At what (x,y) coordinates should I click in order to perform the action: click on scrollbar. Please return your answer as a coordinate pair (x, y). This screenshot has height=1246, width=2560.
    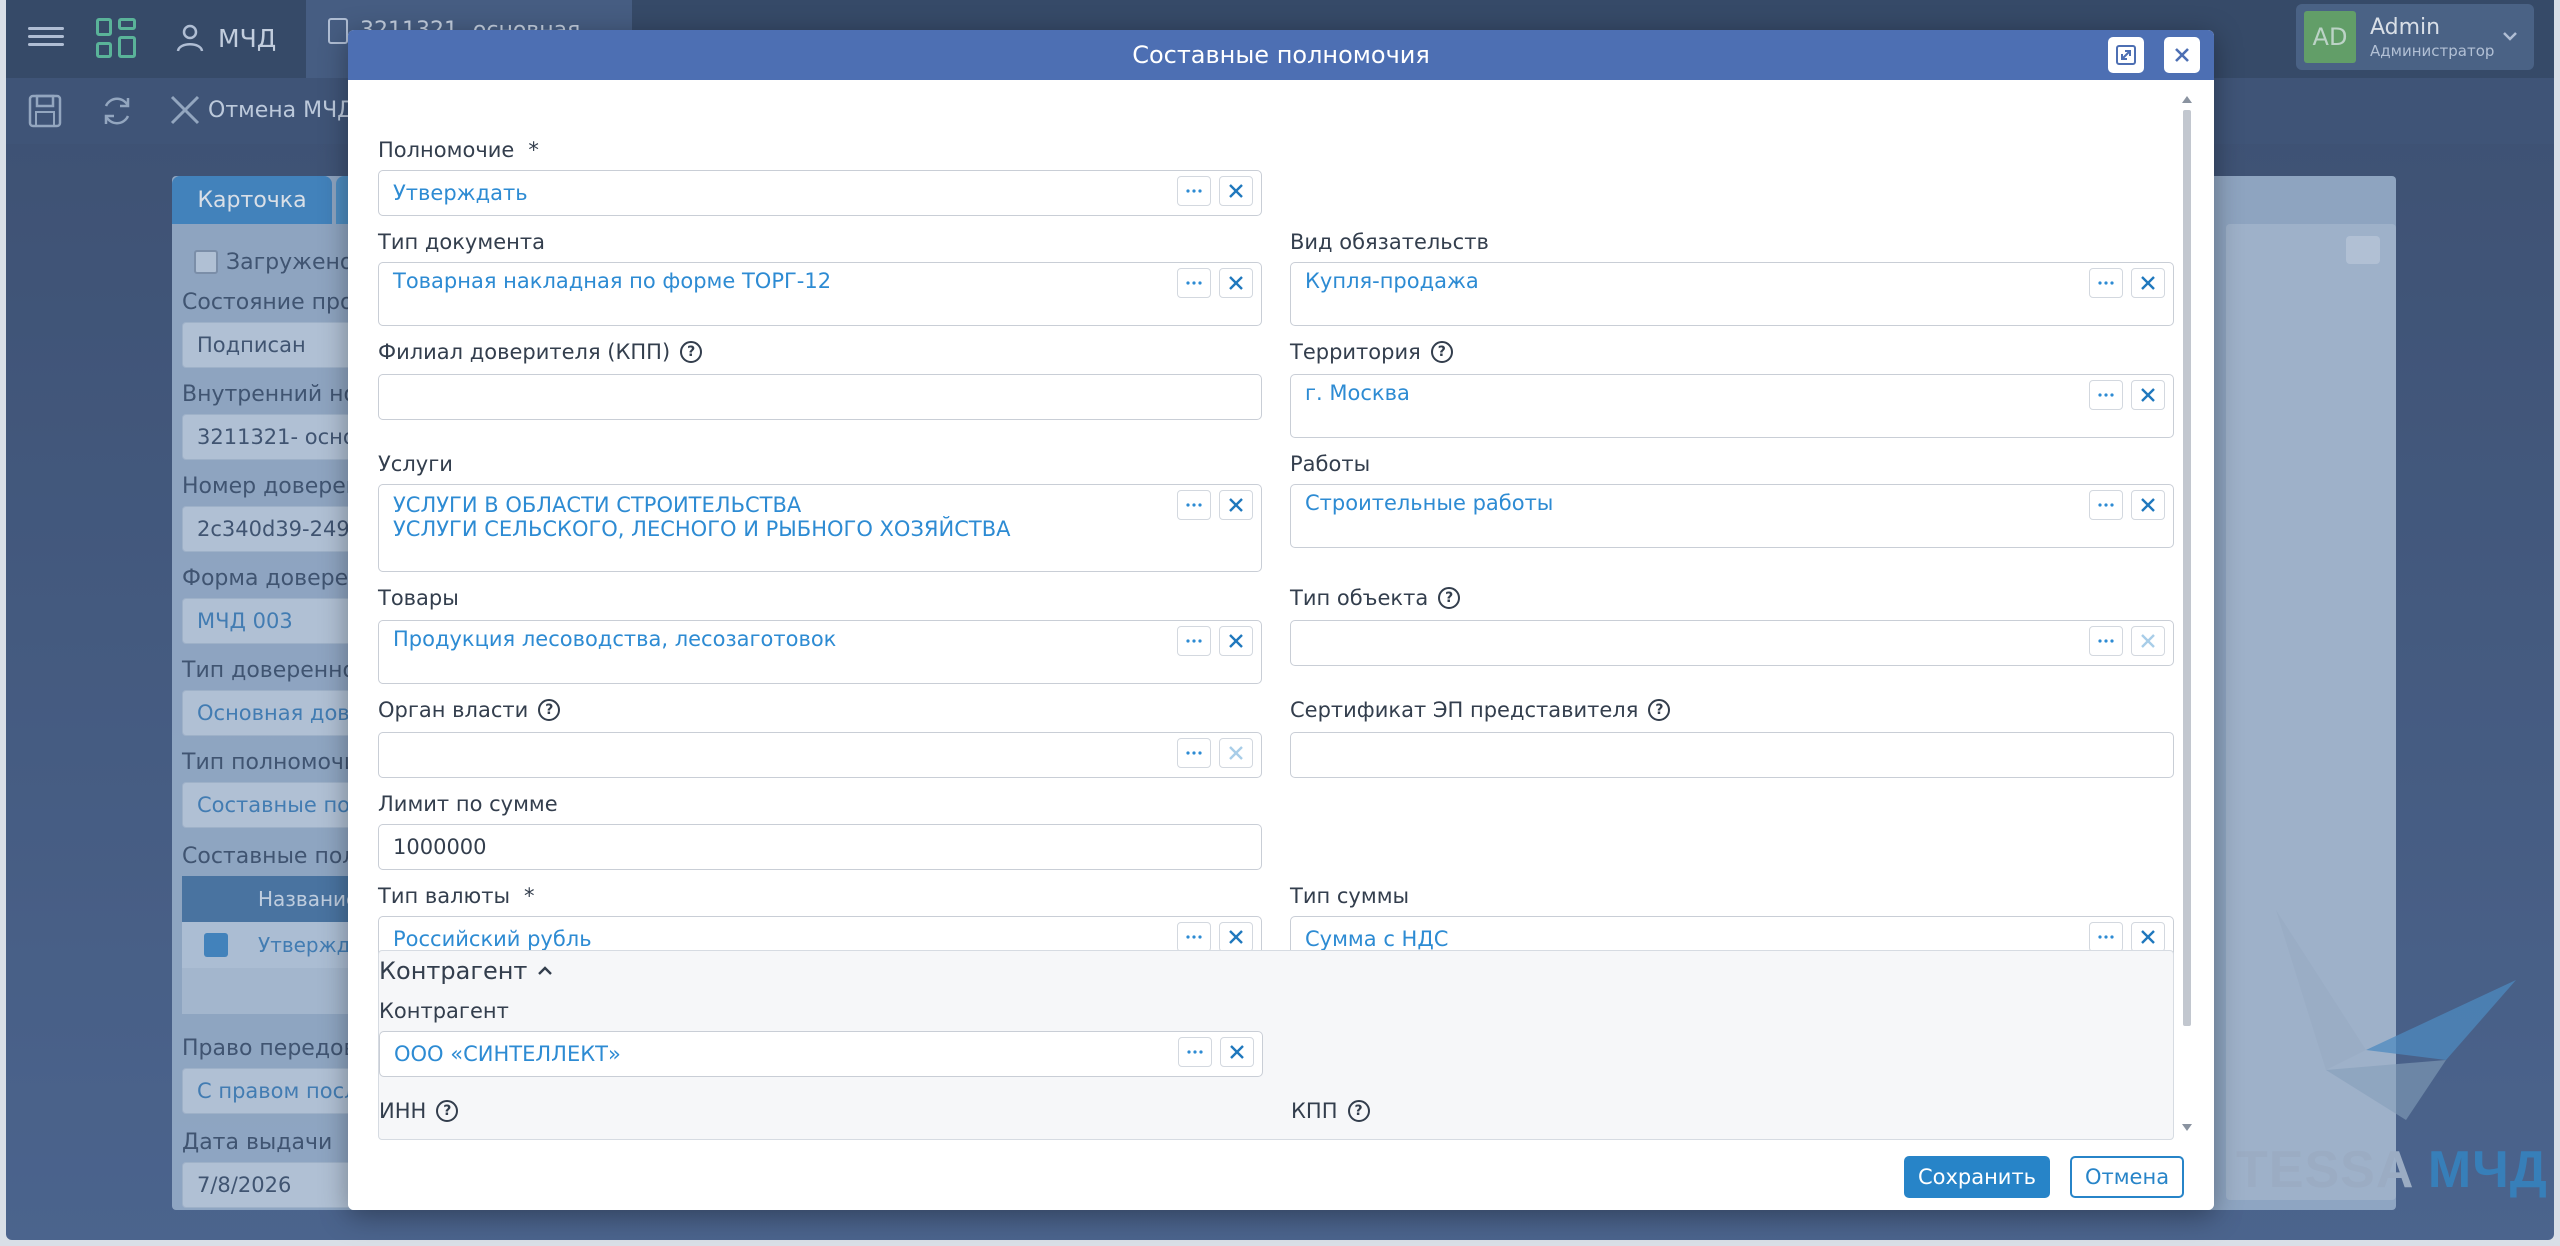
    Looking at the image, I should click on (2187, 621).